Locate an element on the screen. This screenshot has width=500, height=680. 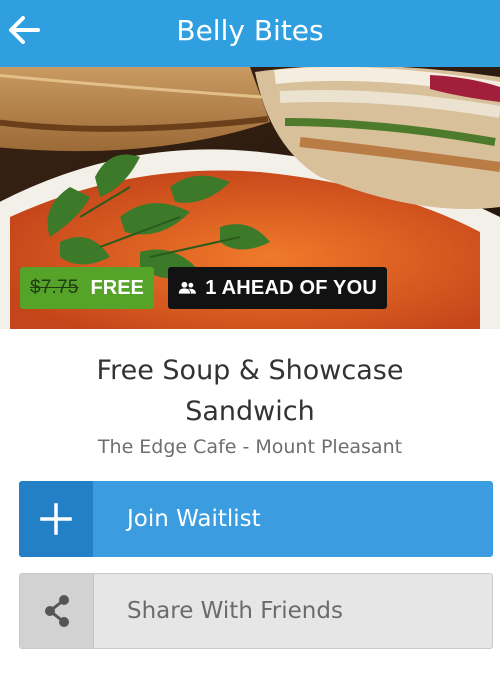
original-price: $7.75 is located at coordinates (54, 287).